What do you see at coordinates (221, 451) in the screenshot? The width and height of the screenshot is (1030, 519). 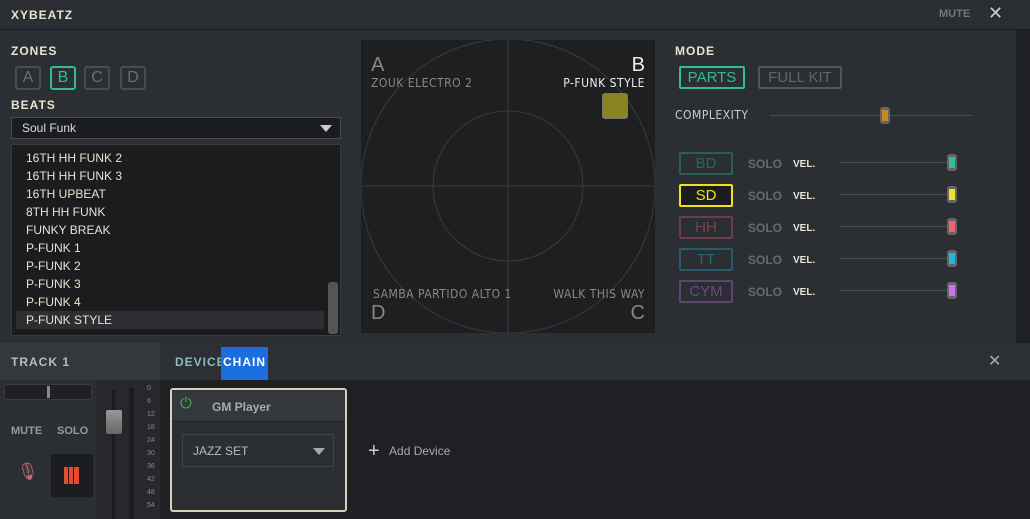 I see `preset-value: JAZZ SET` at bounding box center [221, 451].